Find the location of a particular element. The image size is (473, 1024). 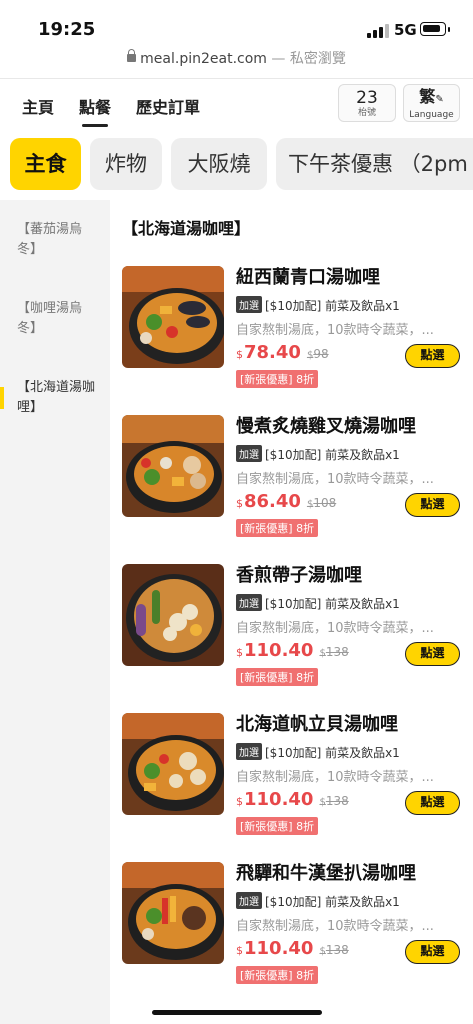

home-indicator is located at coordinates (237, 1012).